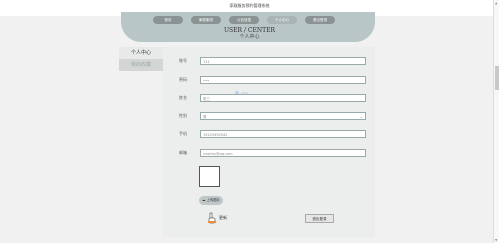  What do you see at coordinates (496, 121) in the screenshot?
I see `scrollbar: ▲ ▼` at bounding box center [496, 121].